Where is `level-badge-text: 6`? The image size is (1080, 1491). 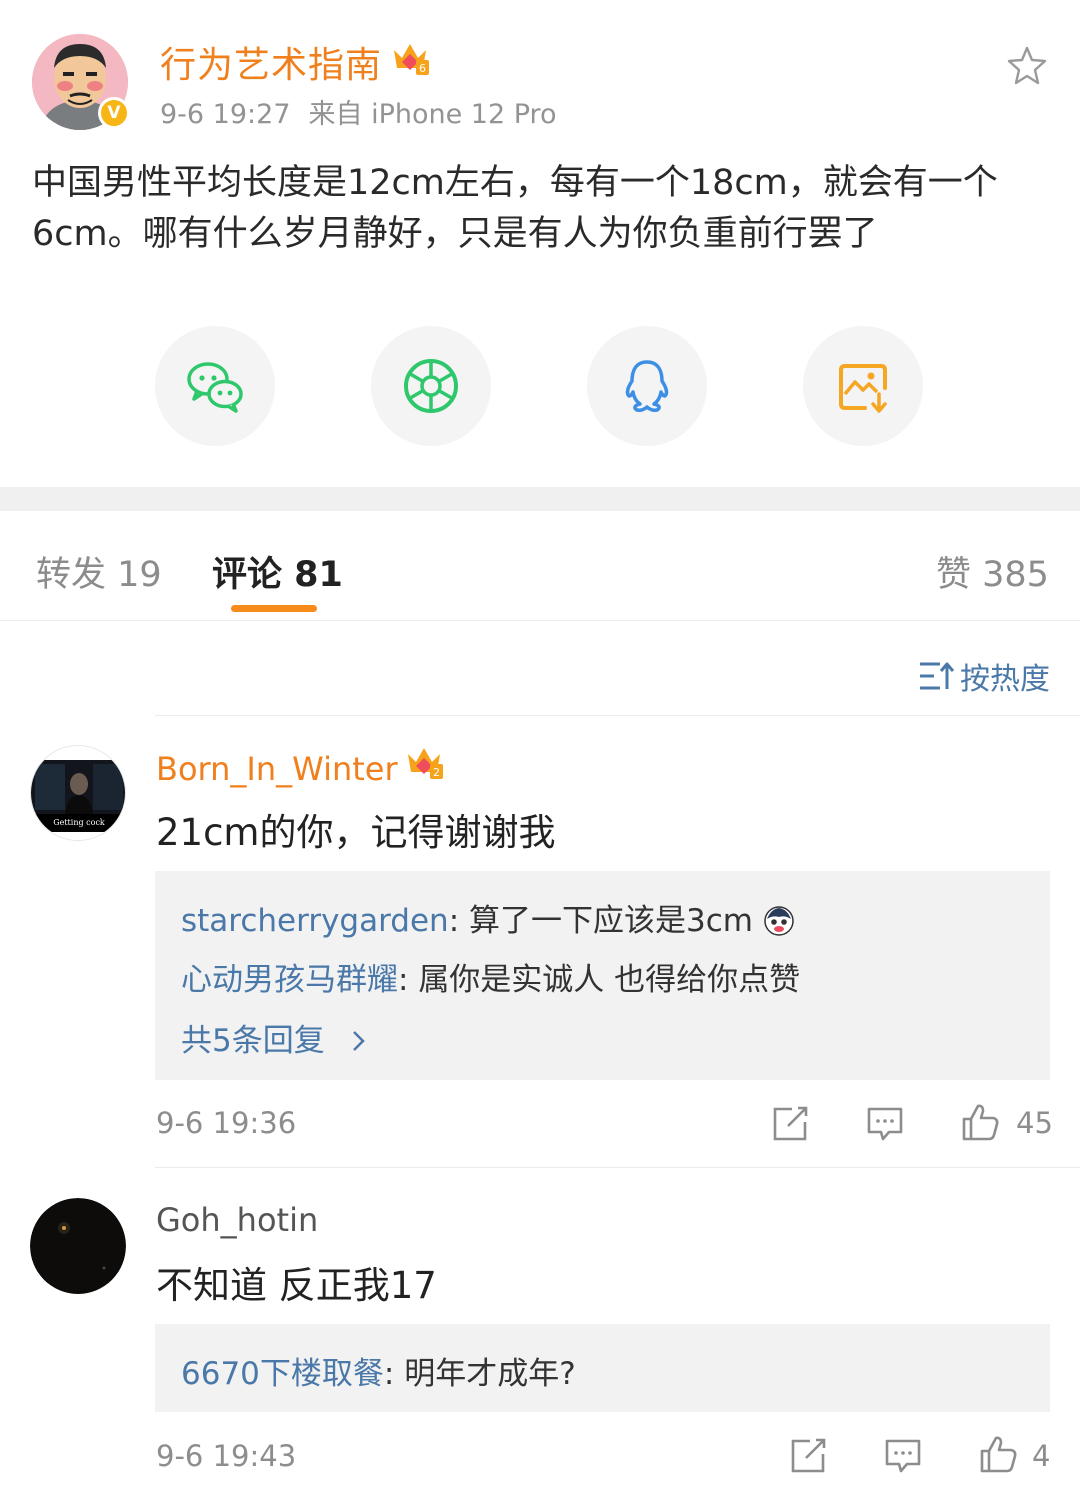
level-badge-text: 6 is located at coordinates (422, 68).